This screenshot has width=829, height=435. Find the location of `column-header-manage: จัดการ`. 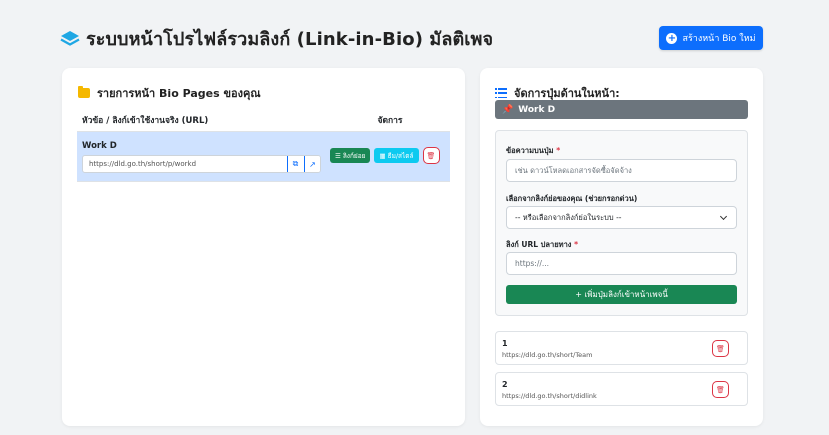

column-header-manage: จัดการ is located at coordinates (390, 120).